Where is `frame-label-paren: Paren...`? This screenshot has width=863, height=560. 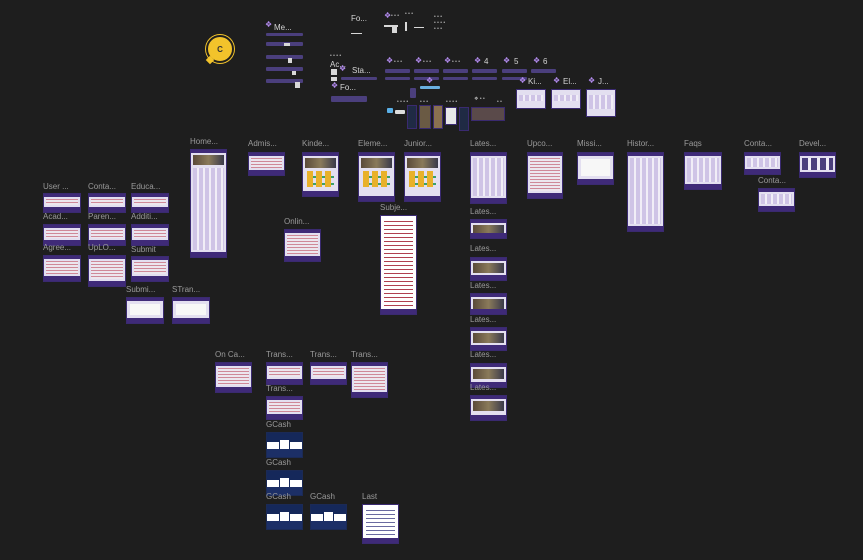
frame-label-paren: Paren... is located at coordinates (102, 216).